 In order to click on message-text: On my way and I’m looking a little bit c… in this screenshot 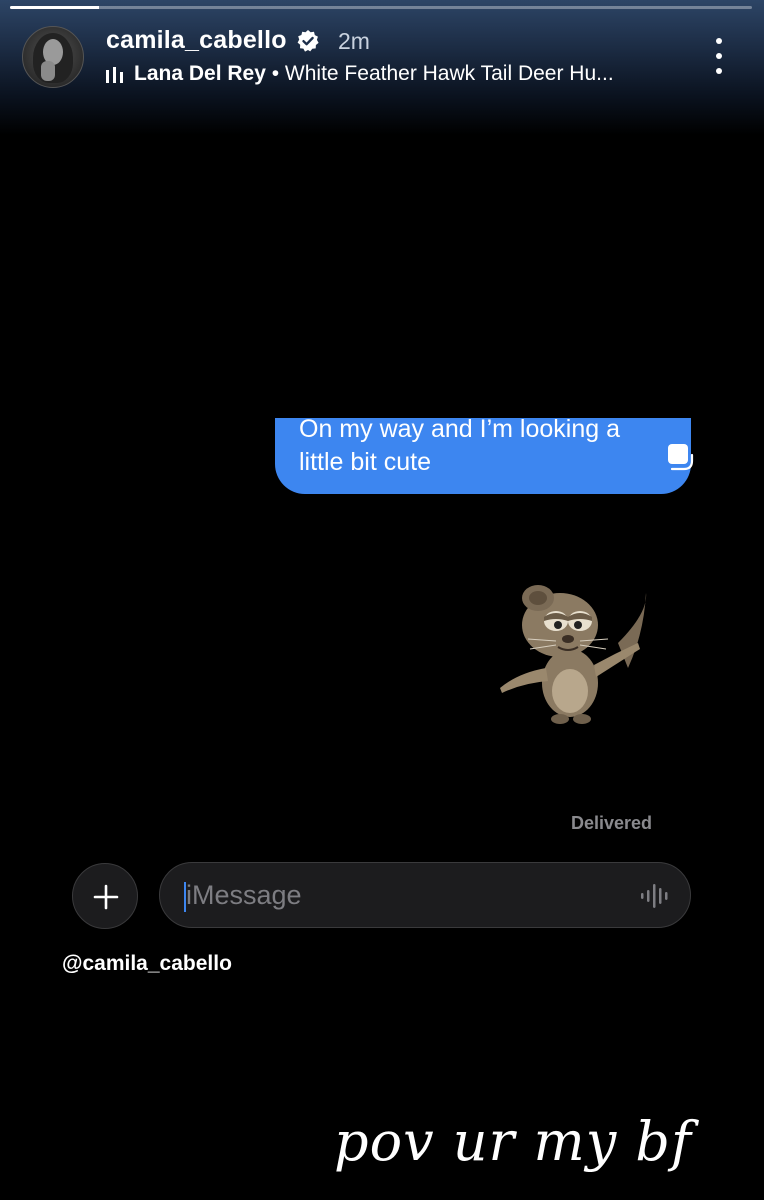, I will do `click(459, 447)`.